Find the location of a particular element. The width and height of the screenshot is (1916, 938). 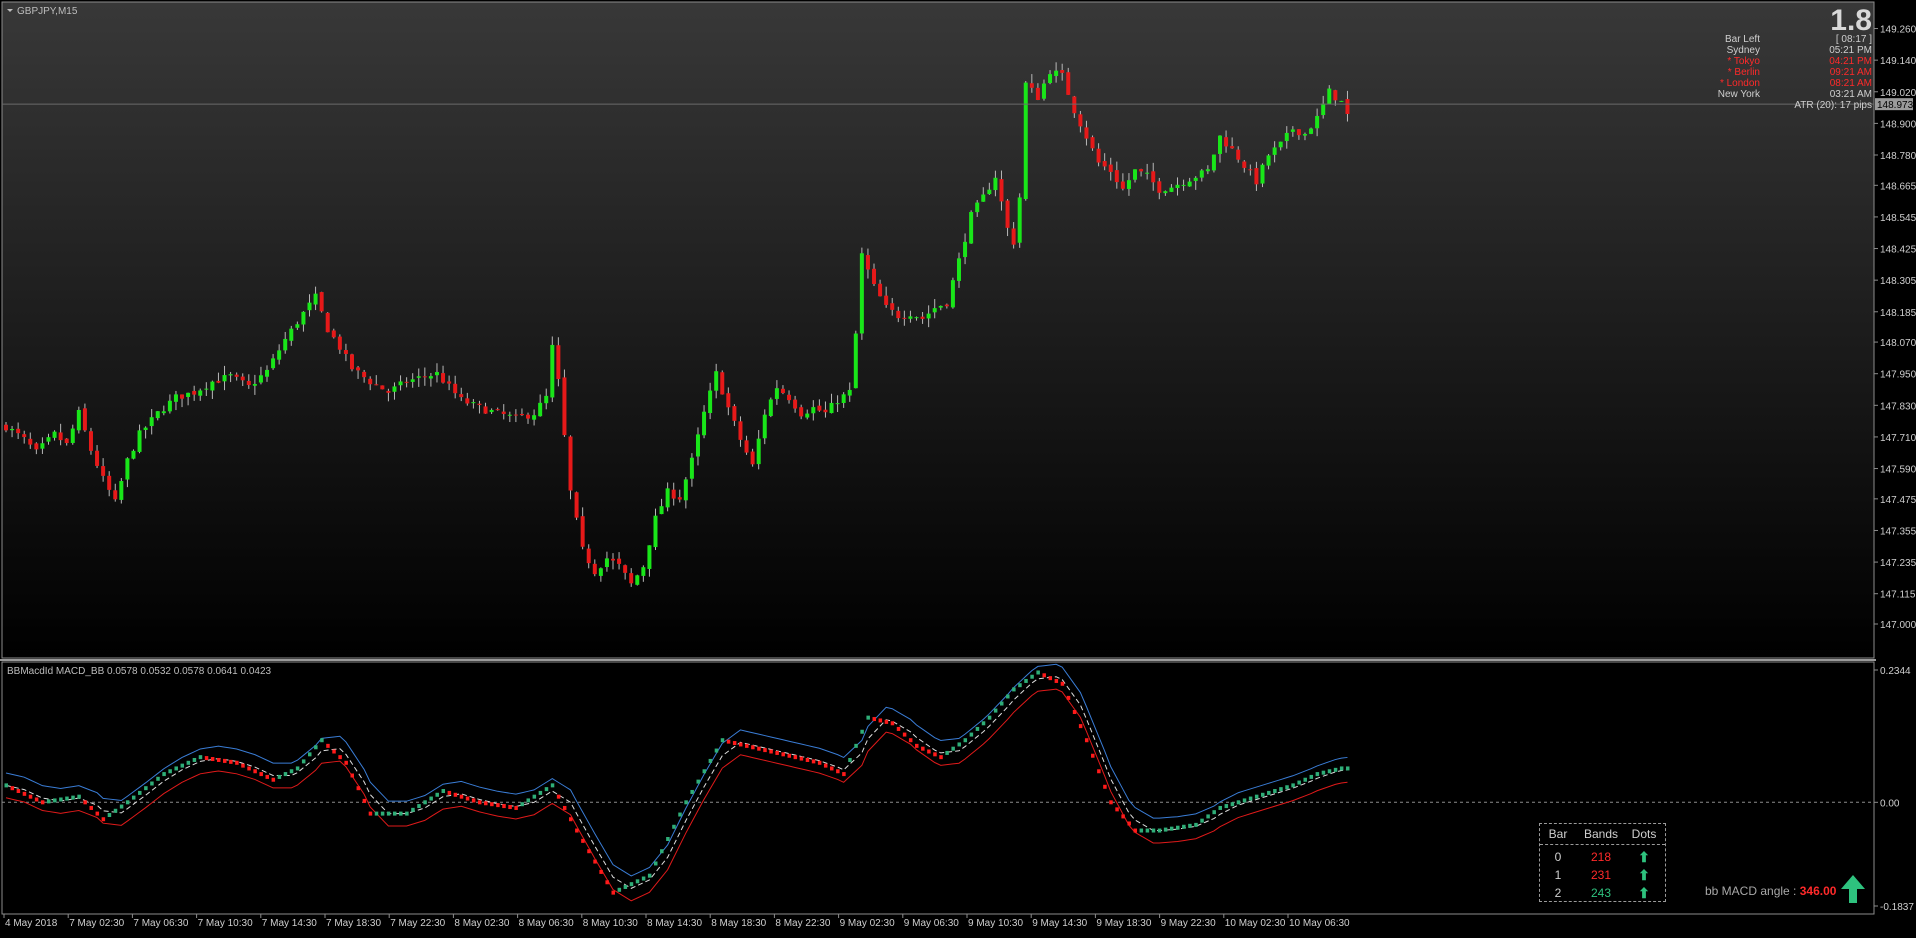

time-tick-label: 4 May 2018 is located at coordinates (31, 923).